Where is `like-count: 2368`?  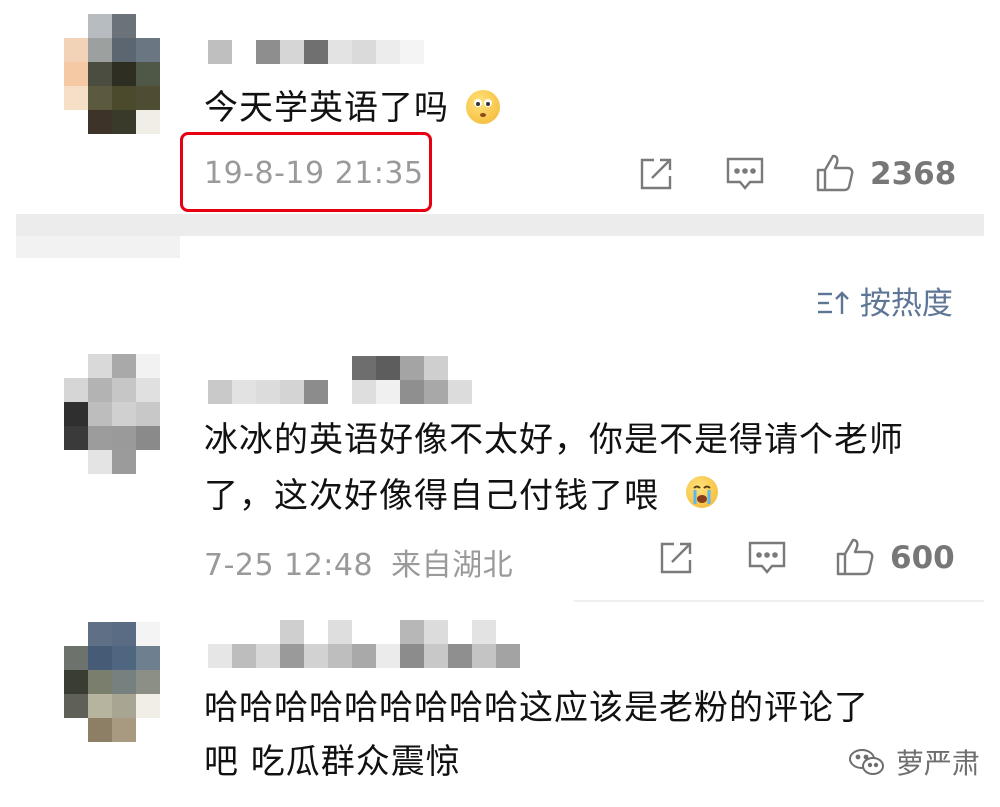
like-count: 2368 is located at coordinates (913, 174).